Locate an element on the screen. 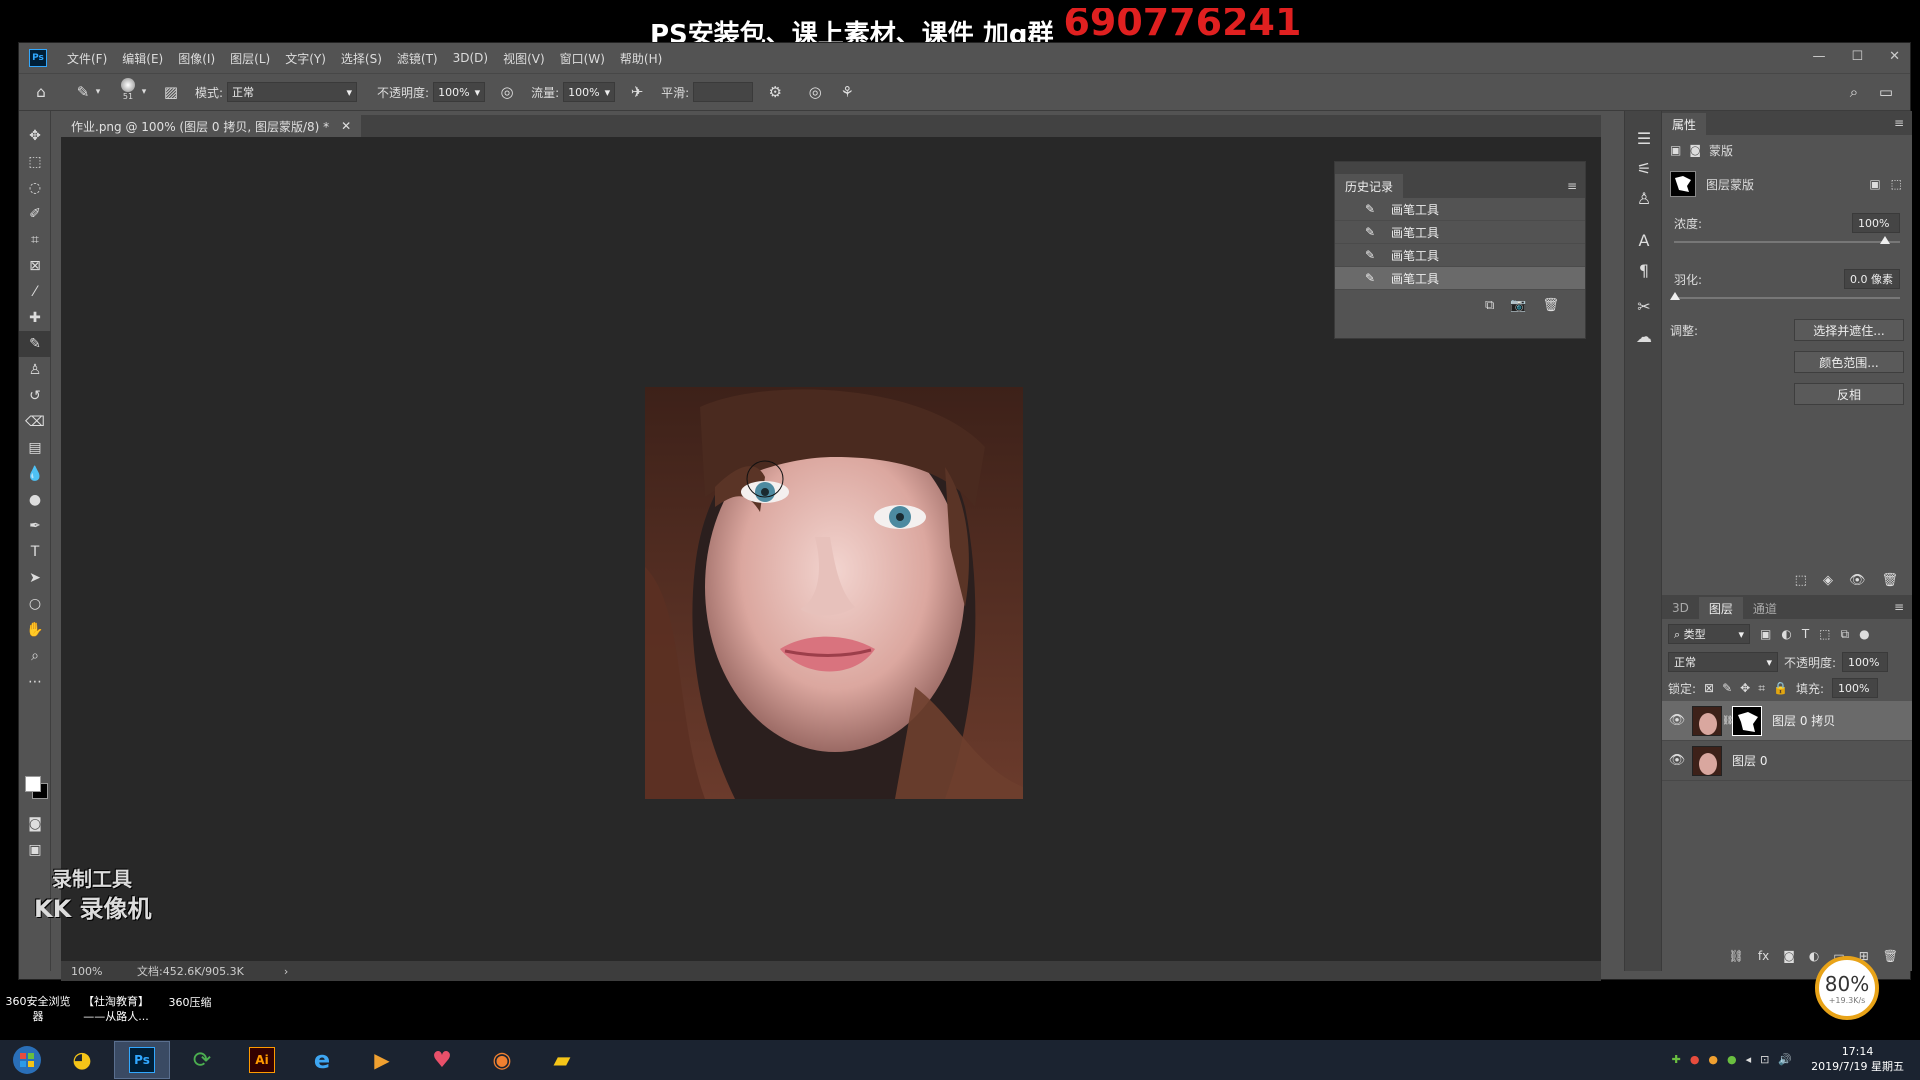 The width and height of the screenshot is (1920, 1080). desktop-icon: 360压缩 is located at coordinates (190, 1002).